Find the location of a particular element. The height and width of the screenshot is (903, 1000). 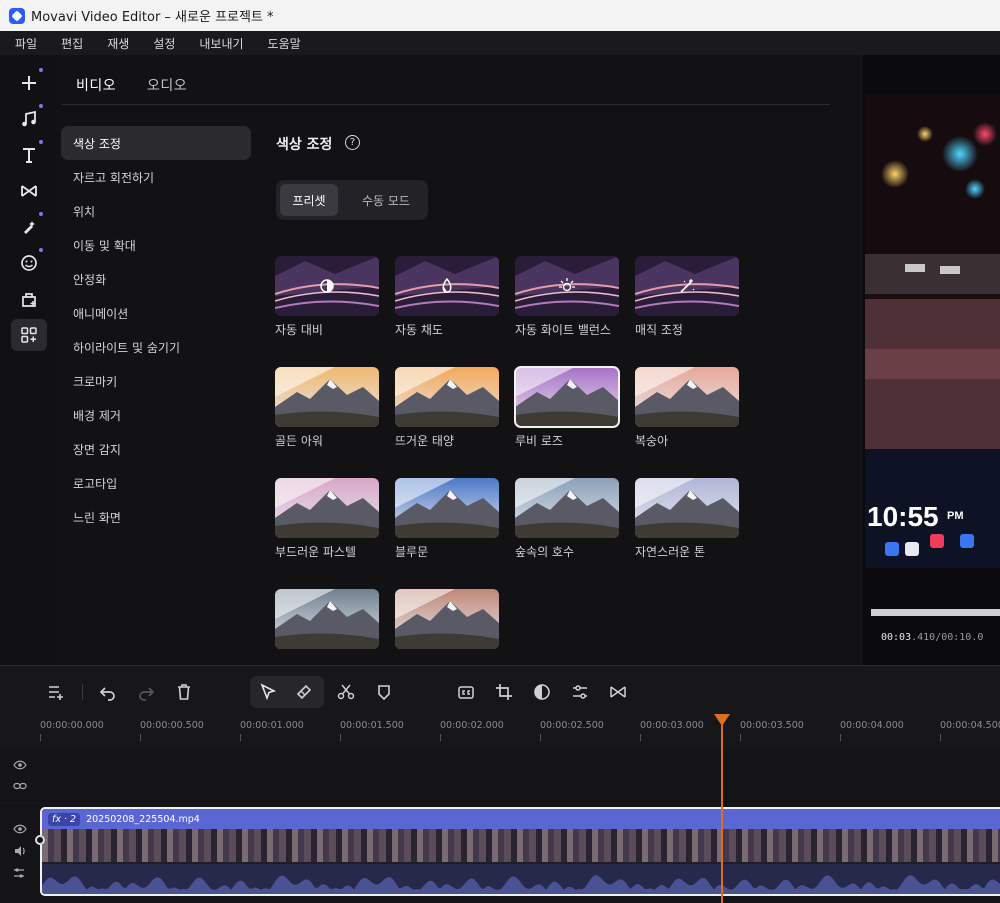

category-item: 자르고 회전하기 is located at coordinates (156, 177).